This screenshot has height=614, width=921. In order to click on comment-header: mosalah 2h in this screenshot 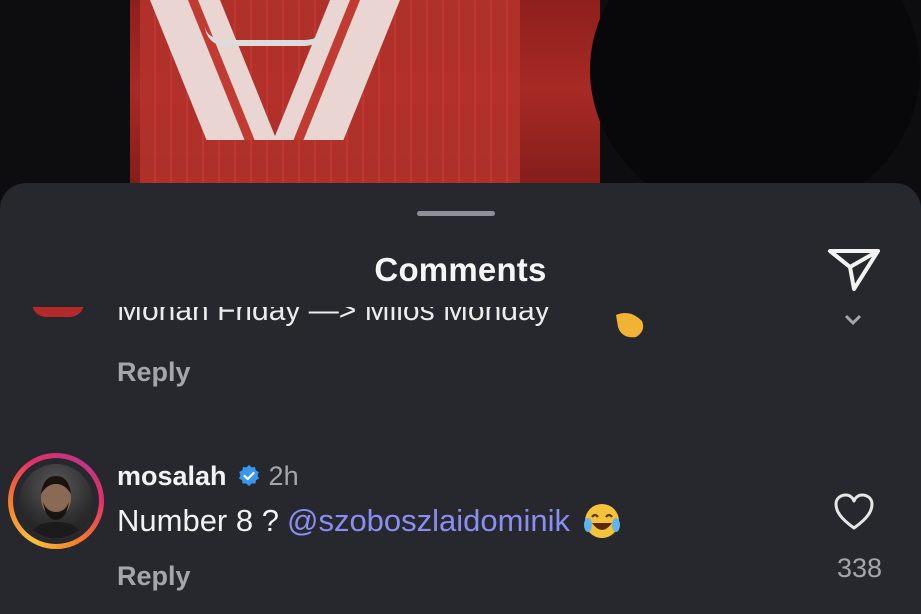, I will do `click(208, 476)`.